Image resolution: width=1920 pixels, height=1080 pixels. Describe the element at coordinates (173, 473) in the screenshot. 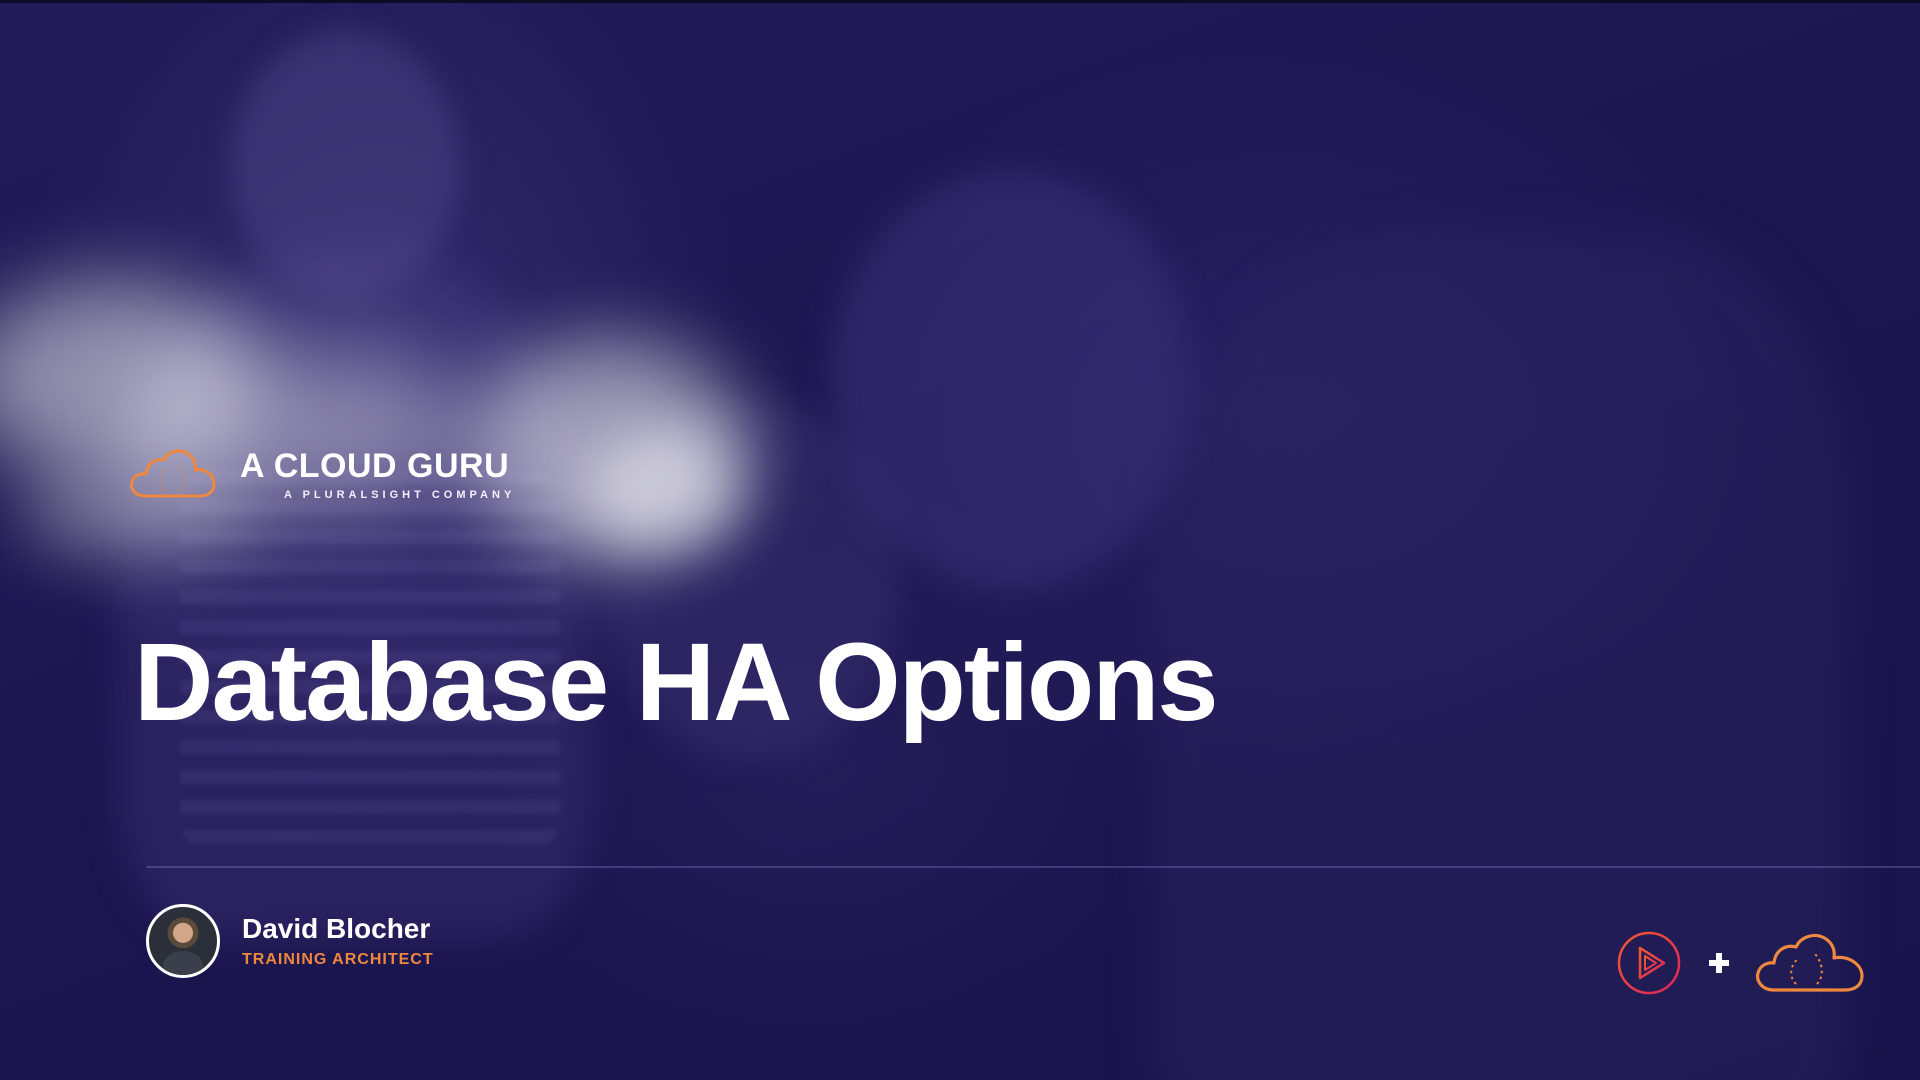

I see `cloud-logo-icon` at that location.